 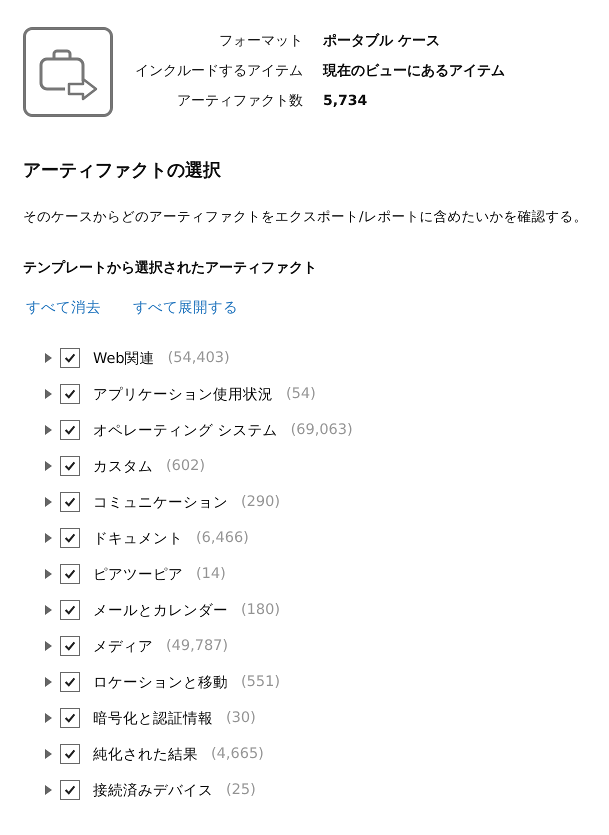 I want to click on artifact-label: メディア, so click(x=123, y=647).